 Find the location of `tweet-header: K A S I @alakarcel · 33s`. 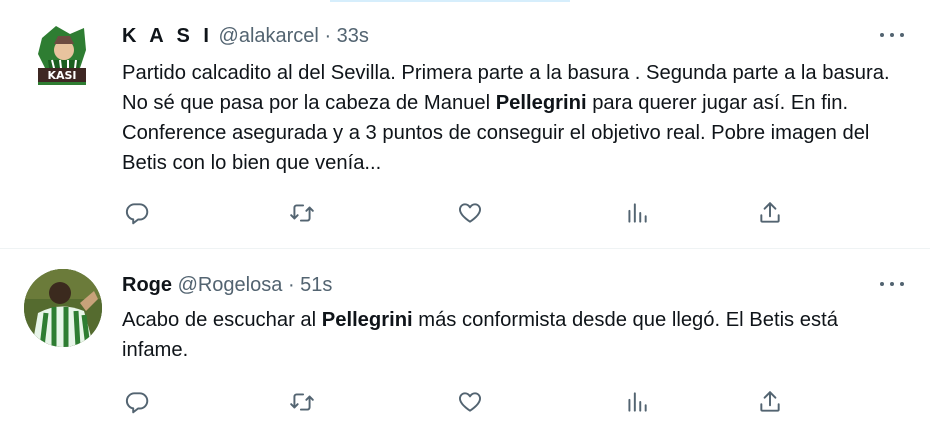

tweet-header: K A S I @alakarcel · 33s is located at coordinates (245, 36).